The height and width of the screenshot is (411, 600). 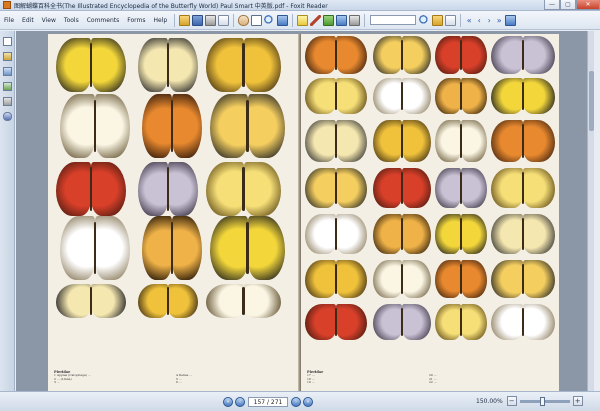 What do you see at coordinates (244, 20) in the screenshot?
I see `hand-tool-icon` at bounding box center [244, 20].